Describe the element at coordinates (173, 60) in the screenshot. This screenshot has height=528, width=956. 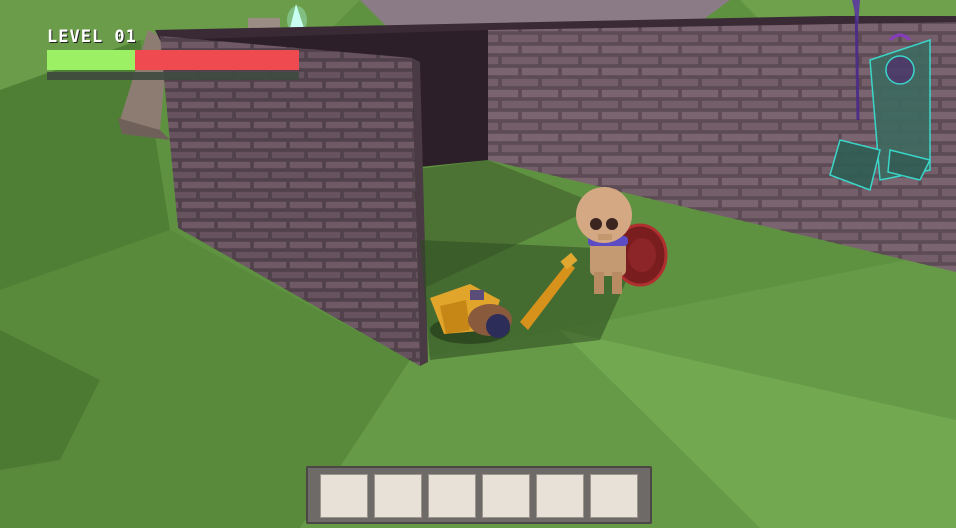
I see `health-bar` at that location.